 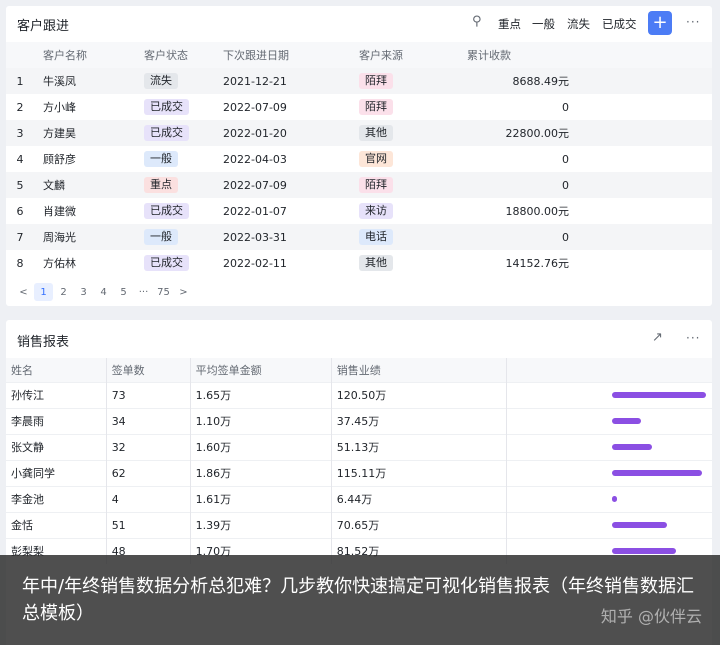 I want to click on row-index: 2, so click(x=20, y=107).